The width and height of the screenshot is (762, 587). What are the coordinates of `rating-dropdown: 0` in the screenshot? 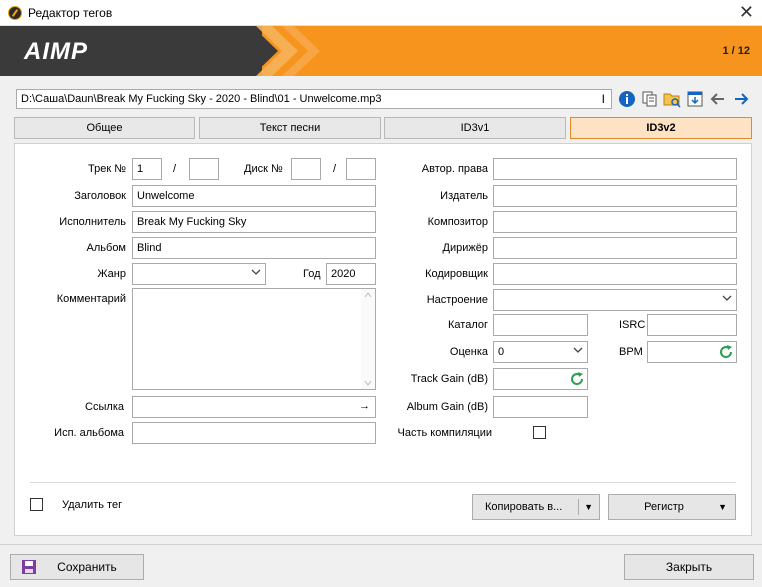 It's located at (540, 352).